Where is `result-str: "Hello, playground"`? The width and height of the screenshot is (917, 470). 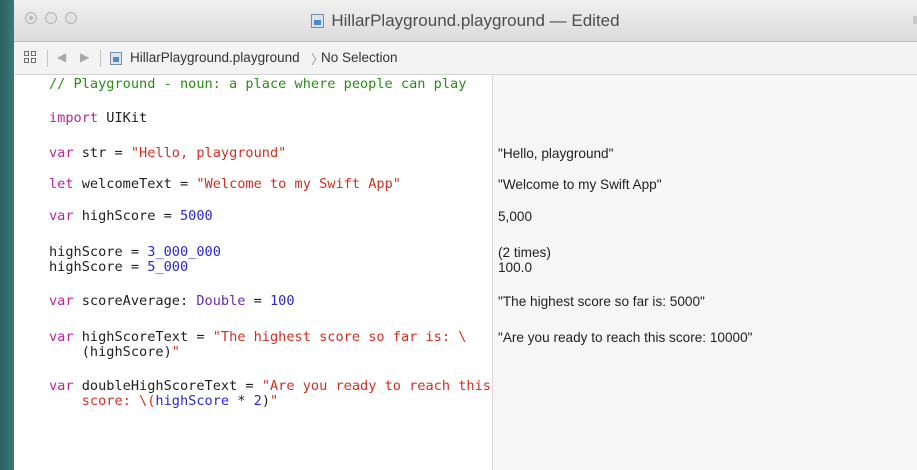 result-str: "Hello, playground" is located at coordinates (555, 153).